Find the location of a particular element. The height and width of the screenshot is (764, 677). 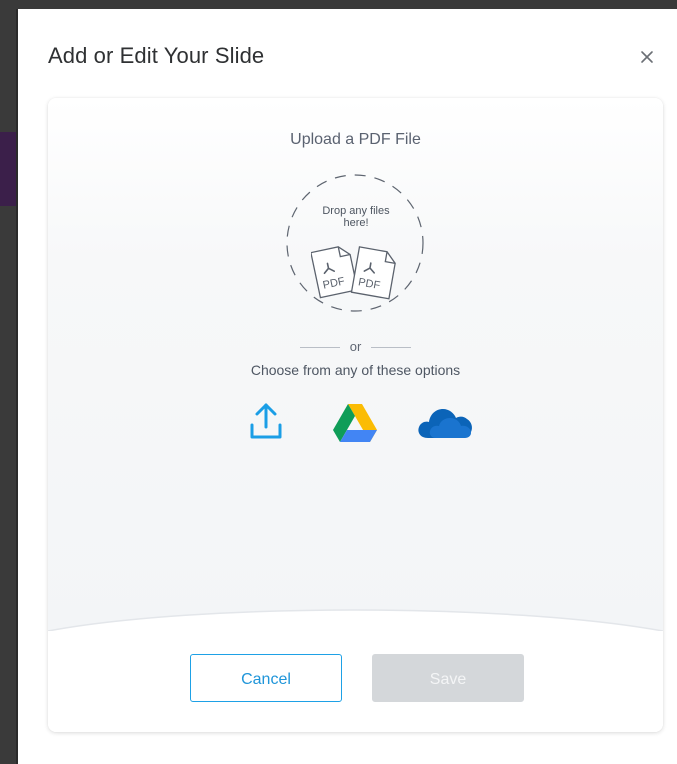

or-divider: or is located at coordinates (355, 346).